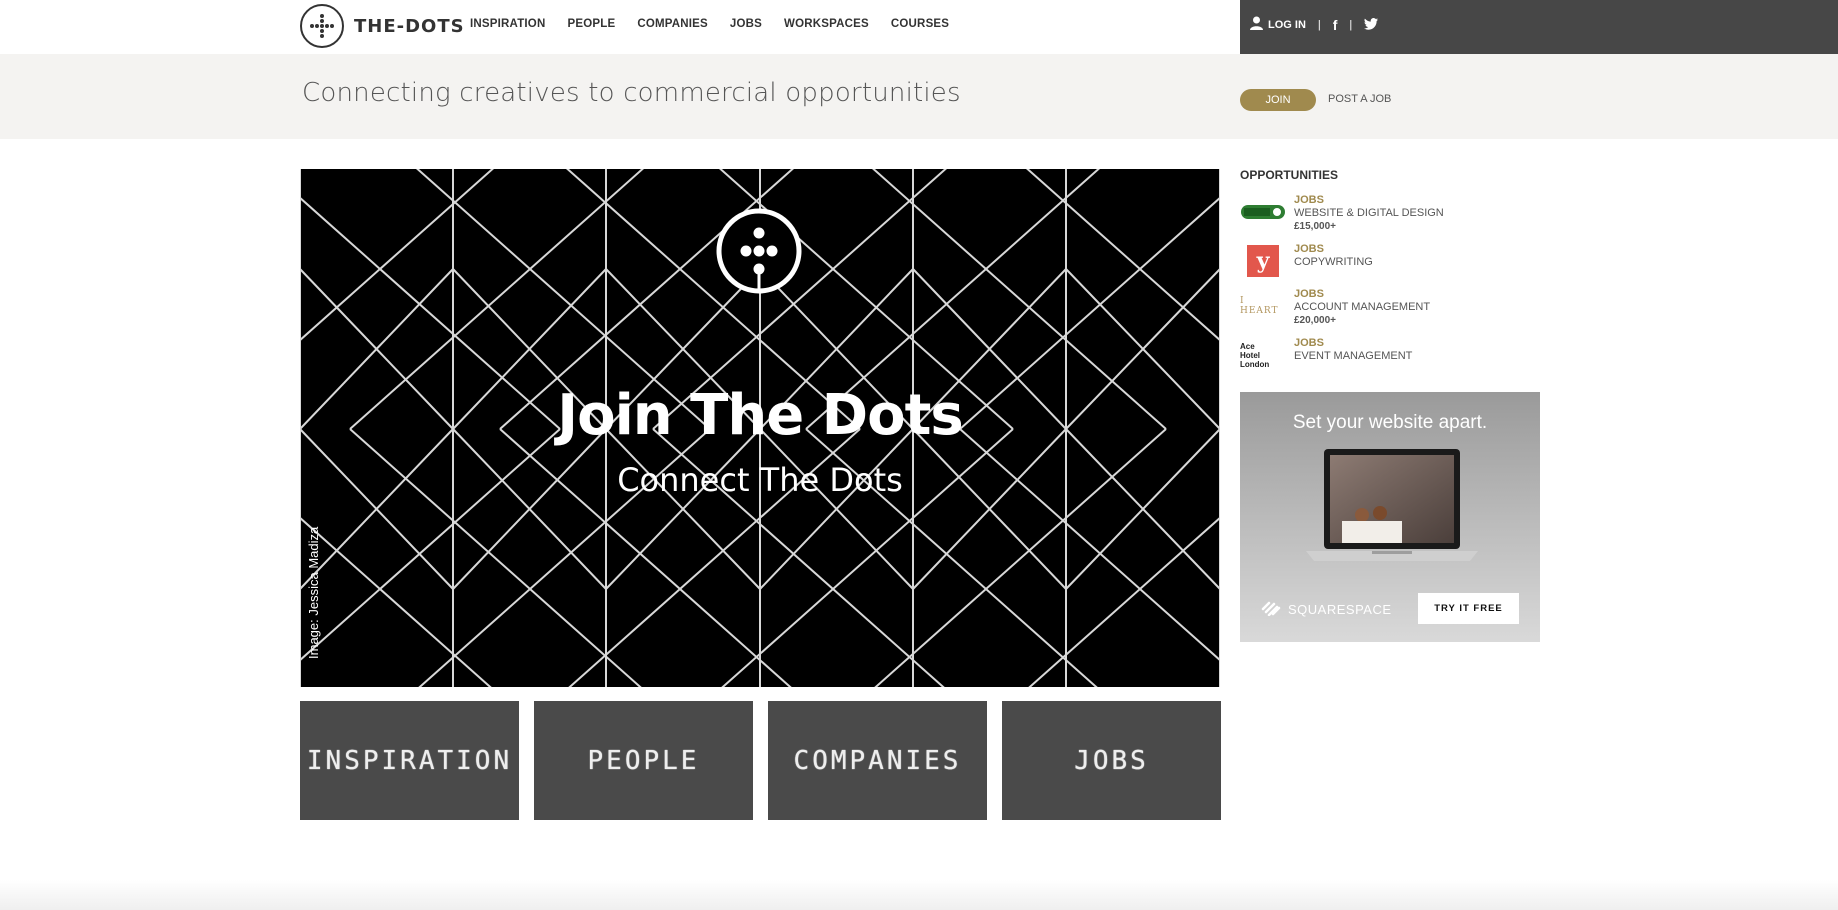 The height and width of the screenshot is (910, 1838). What do you see at coordinates (1263, 212) in the screenshot?
I see `company-logo` at bounding box center [1263, 212].